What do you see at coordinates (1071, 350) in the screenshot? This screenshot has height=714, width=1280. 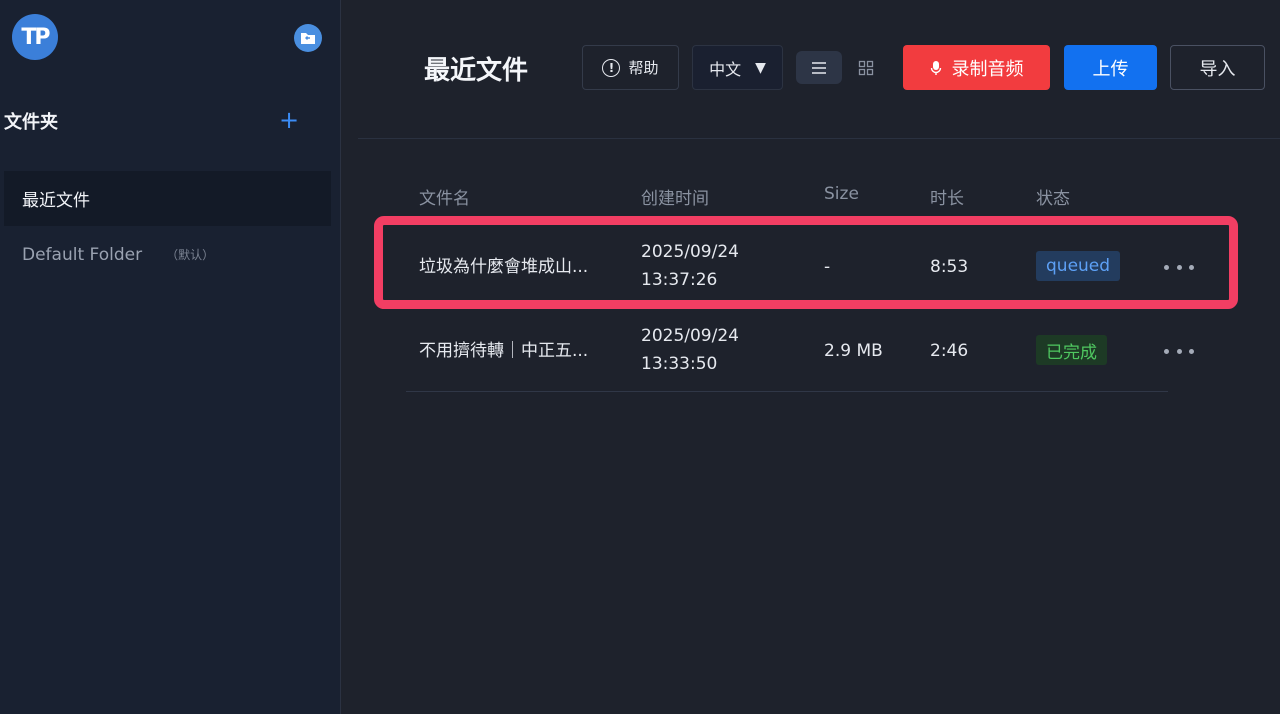 I see `status-badge: 已完成` at bounding box center [1071, 350].